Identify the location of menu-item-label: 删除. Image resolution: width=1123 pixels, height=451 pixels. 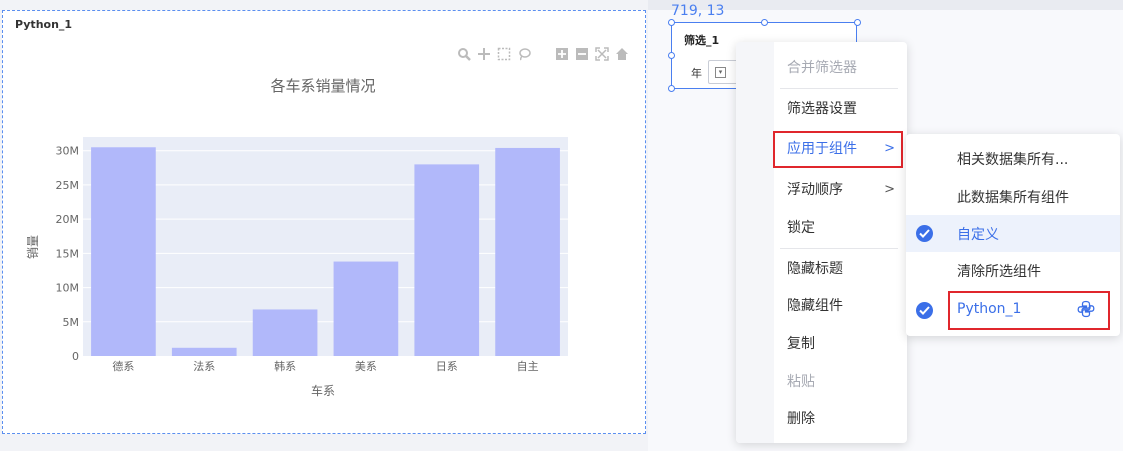
(801, 419).